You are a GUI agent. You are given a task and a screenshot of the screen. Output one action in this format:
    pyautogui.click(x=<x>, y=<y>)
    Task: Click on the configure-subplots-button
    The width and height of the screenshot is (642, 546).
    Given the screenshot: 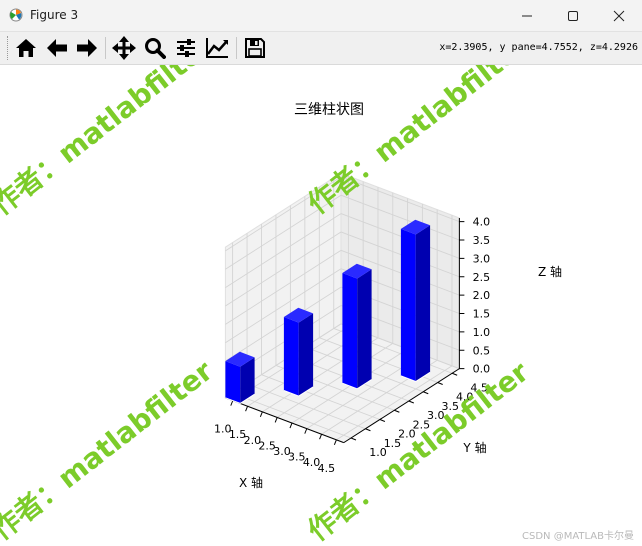 What is the action you would take?
    pyautogui.click(x=186, y=48)
    